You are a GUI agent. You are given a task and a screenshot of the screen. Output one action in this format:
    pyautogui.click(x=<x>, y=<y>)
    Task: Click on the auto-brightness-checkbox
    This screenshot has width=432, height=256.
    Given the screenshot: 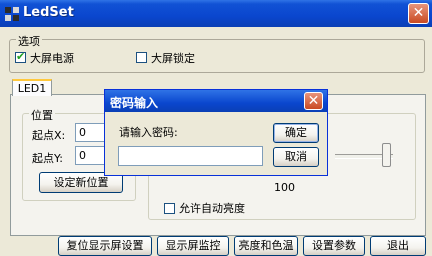 What is the action you would take?
    pyautogui.click(x=169, y=208)
    